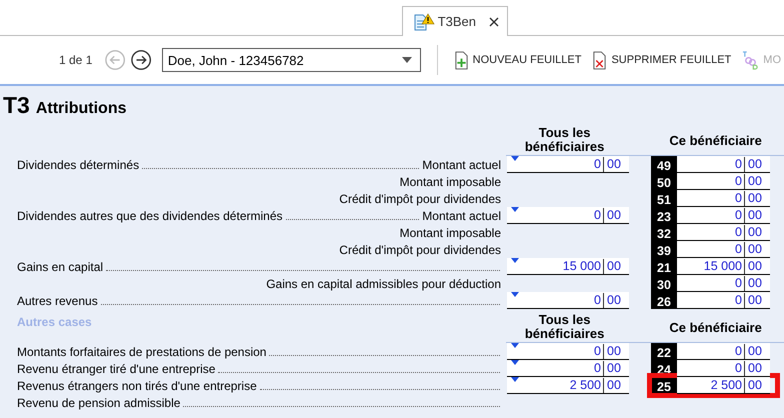 This screenshot has width=784, height=418. I want to click on box-number: 32, so click(664, 232).